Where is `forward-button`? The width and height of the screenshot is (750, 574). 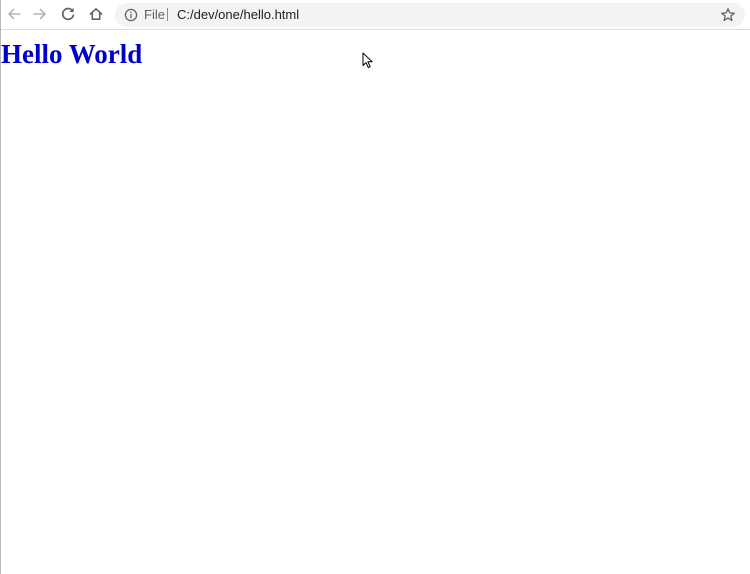
forward-button is located at coordinates (40, 14).